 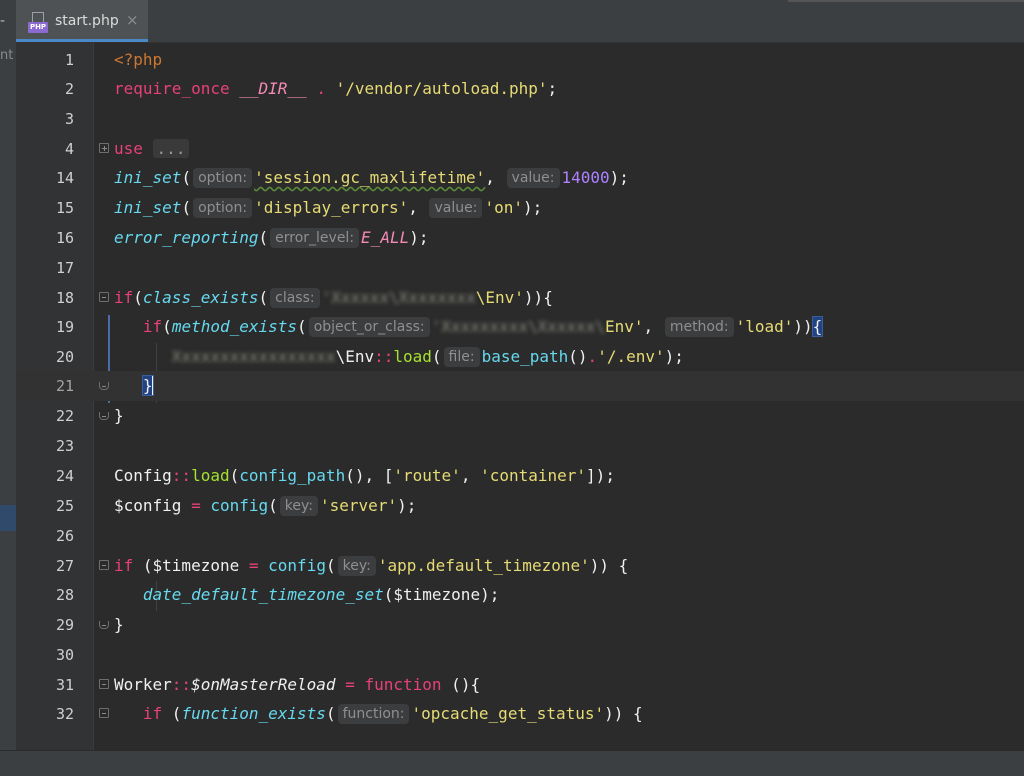 What do you see at coordinates (64, 238) in the screenshot?
I see `line-number: 16` at bounding box center [64, 238].